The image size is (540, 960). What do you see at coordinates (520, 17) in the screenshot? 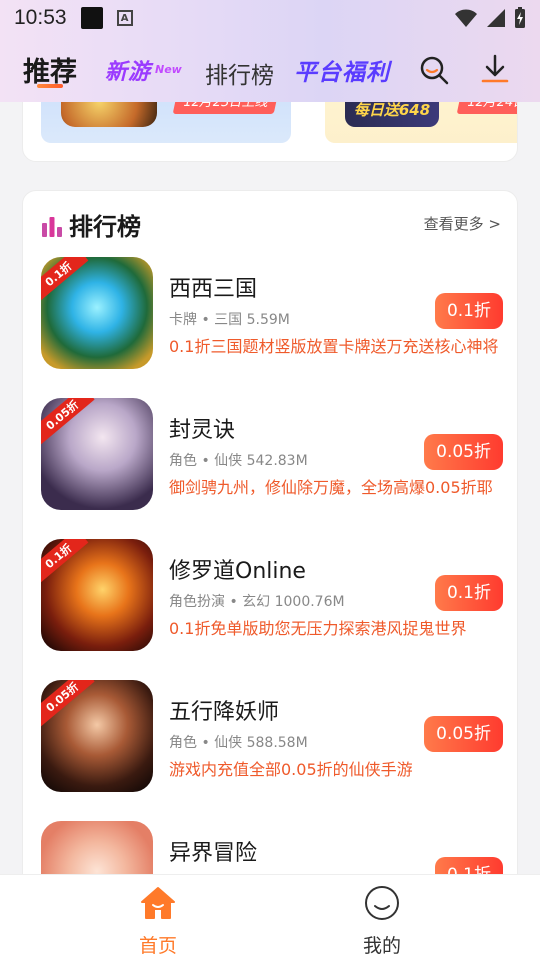
I see `battery-icon` at bounding box center [520, 17].